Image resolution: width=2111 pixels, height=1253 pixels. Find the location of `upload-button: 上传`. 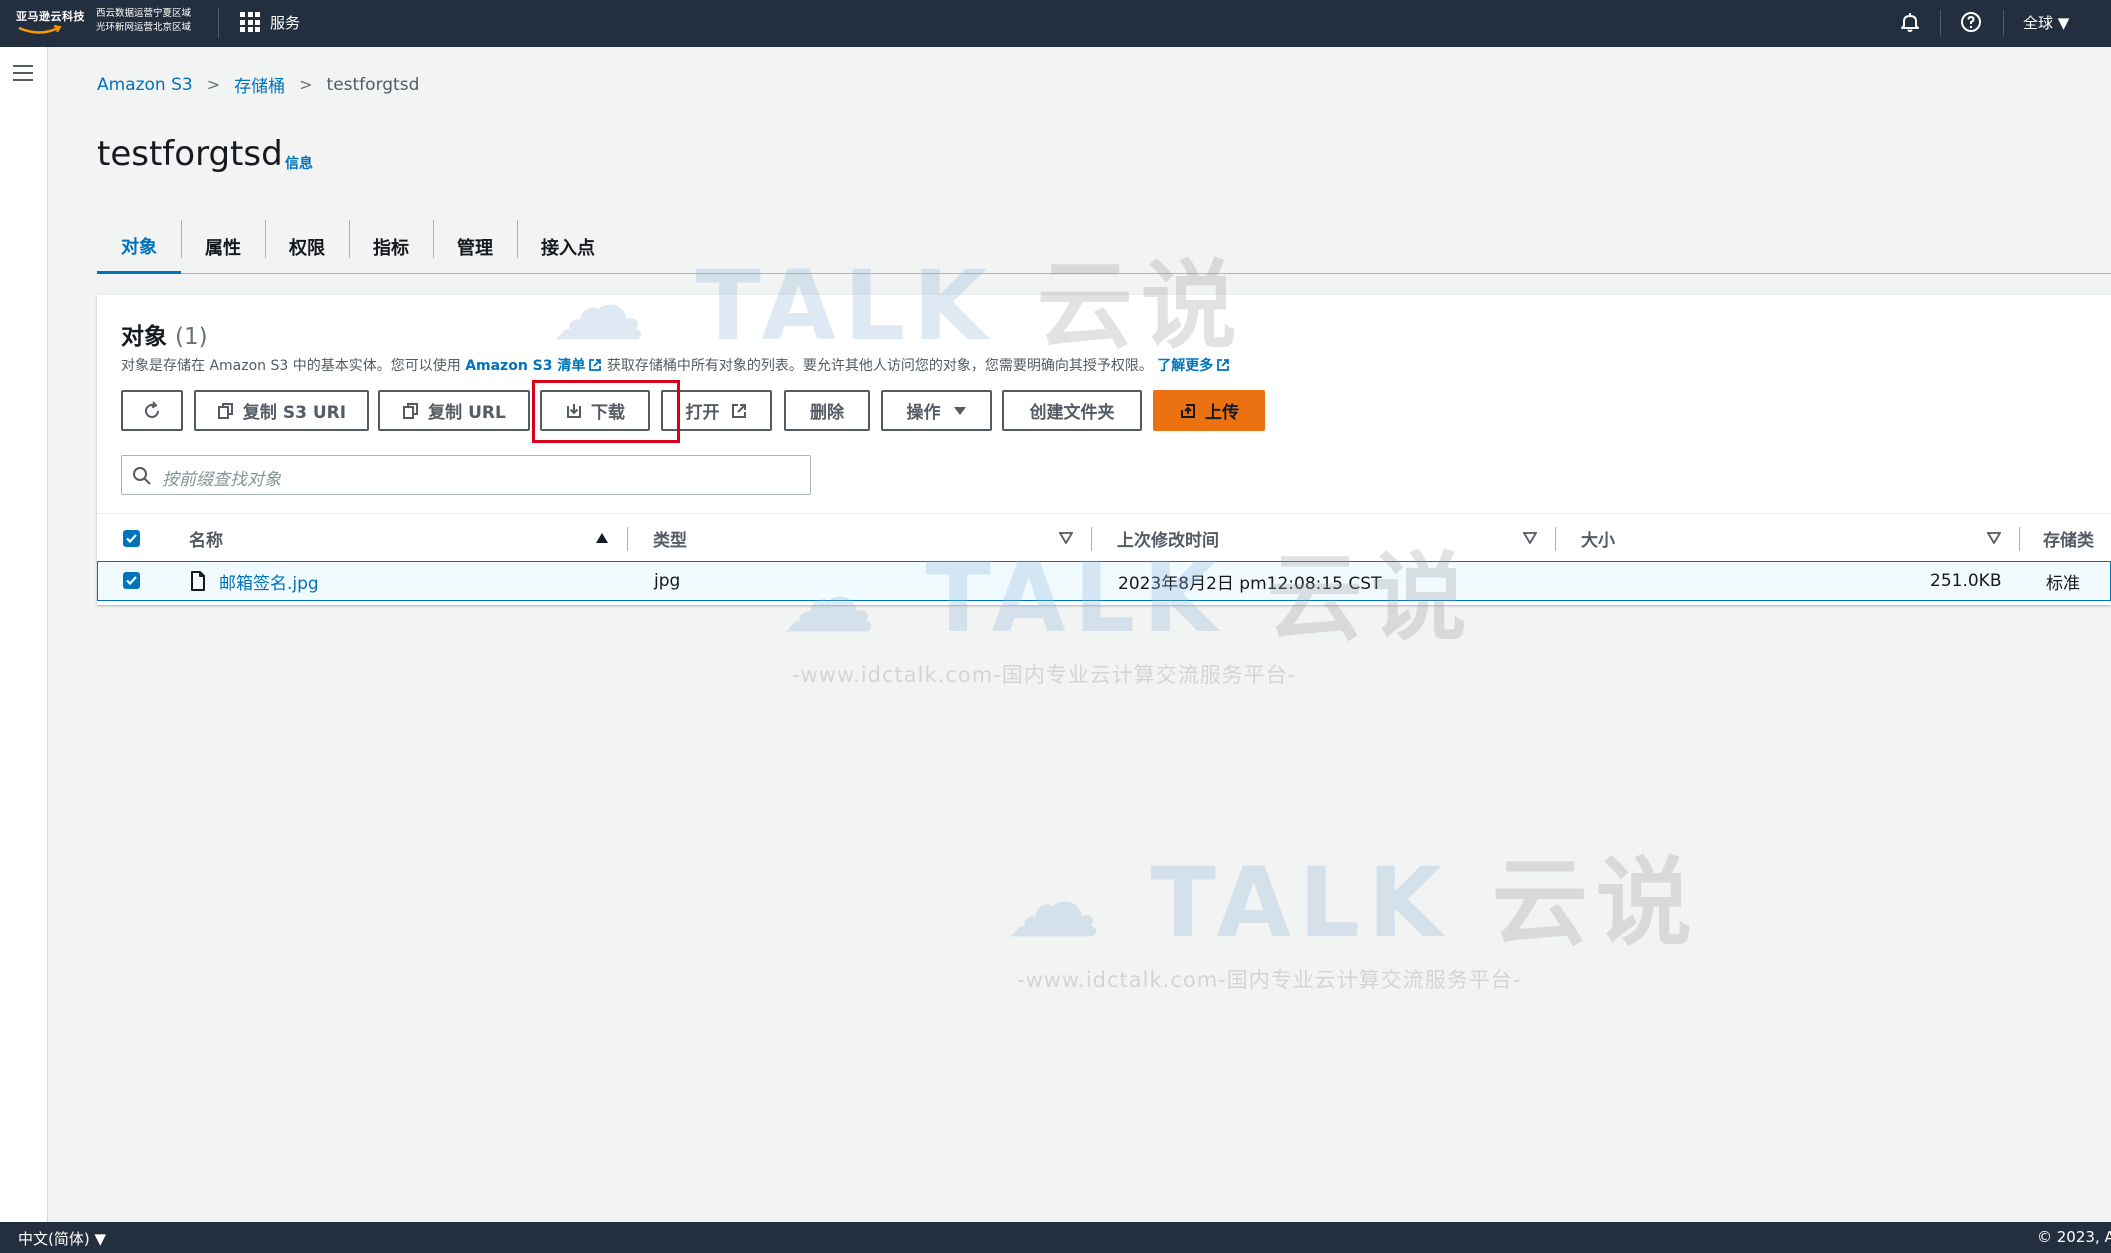

upload-button: 上传 is located at coordinates (1209, 410).